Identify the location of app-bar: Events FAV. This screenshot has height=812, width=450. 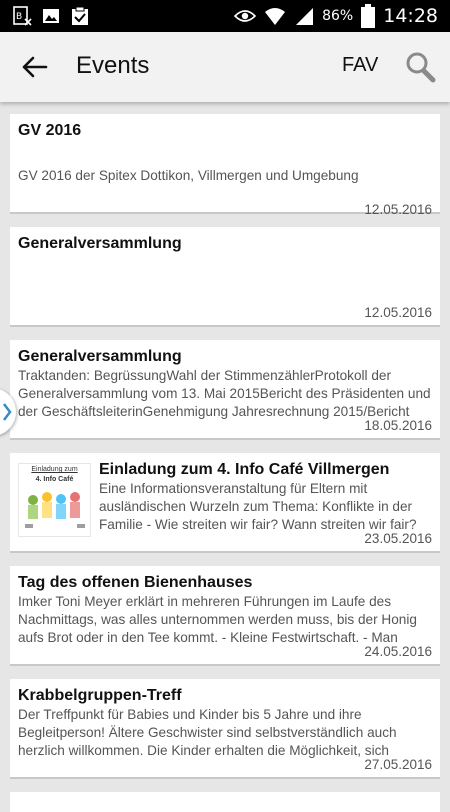
(225, 67).